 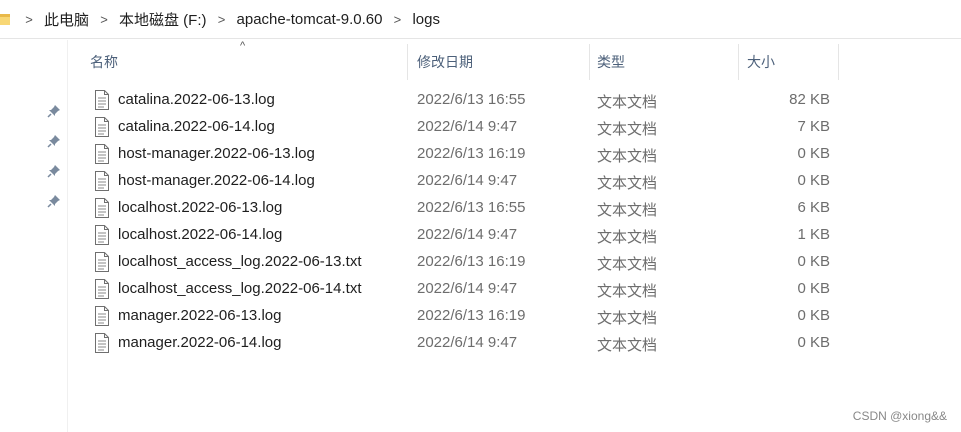 What do you see at coordinates (200, 315) in the screenshot?
I see `file-name: manager.2022-06-13.log` at bounding box center [200, 315].